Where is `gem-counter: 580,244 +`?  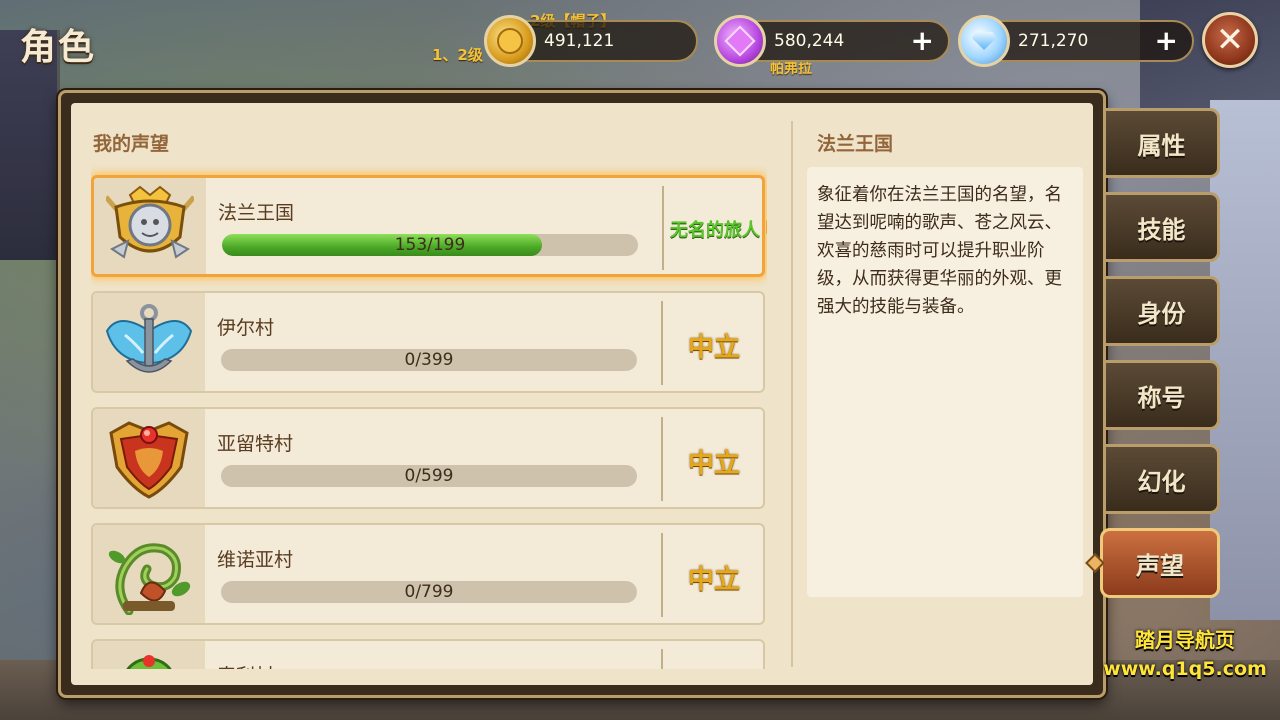
gem-counter: 580,244 + is located at coordinates (832, 41).